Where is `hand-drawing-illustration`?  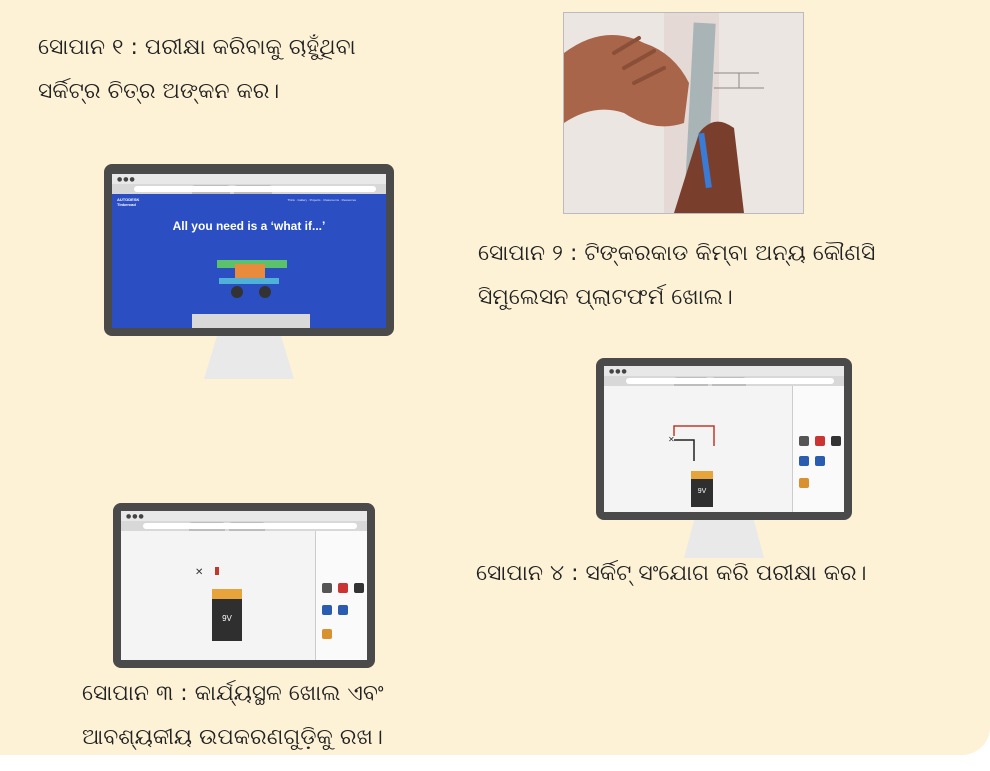
hand-drawing-illustration is located at coordinates (683, 113).